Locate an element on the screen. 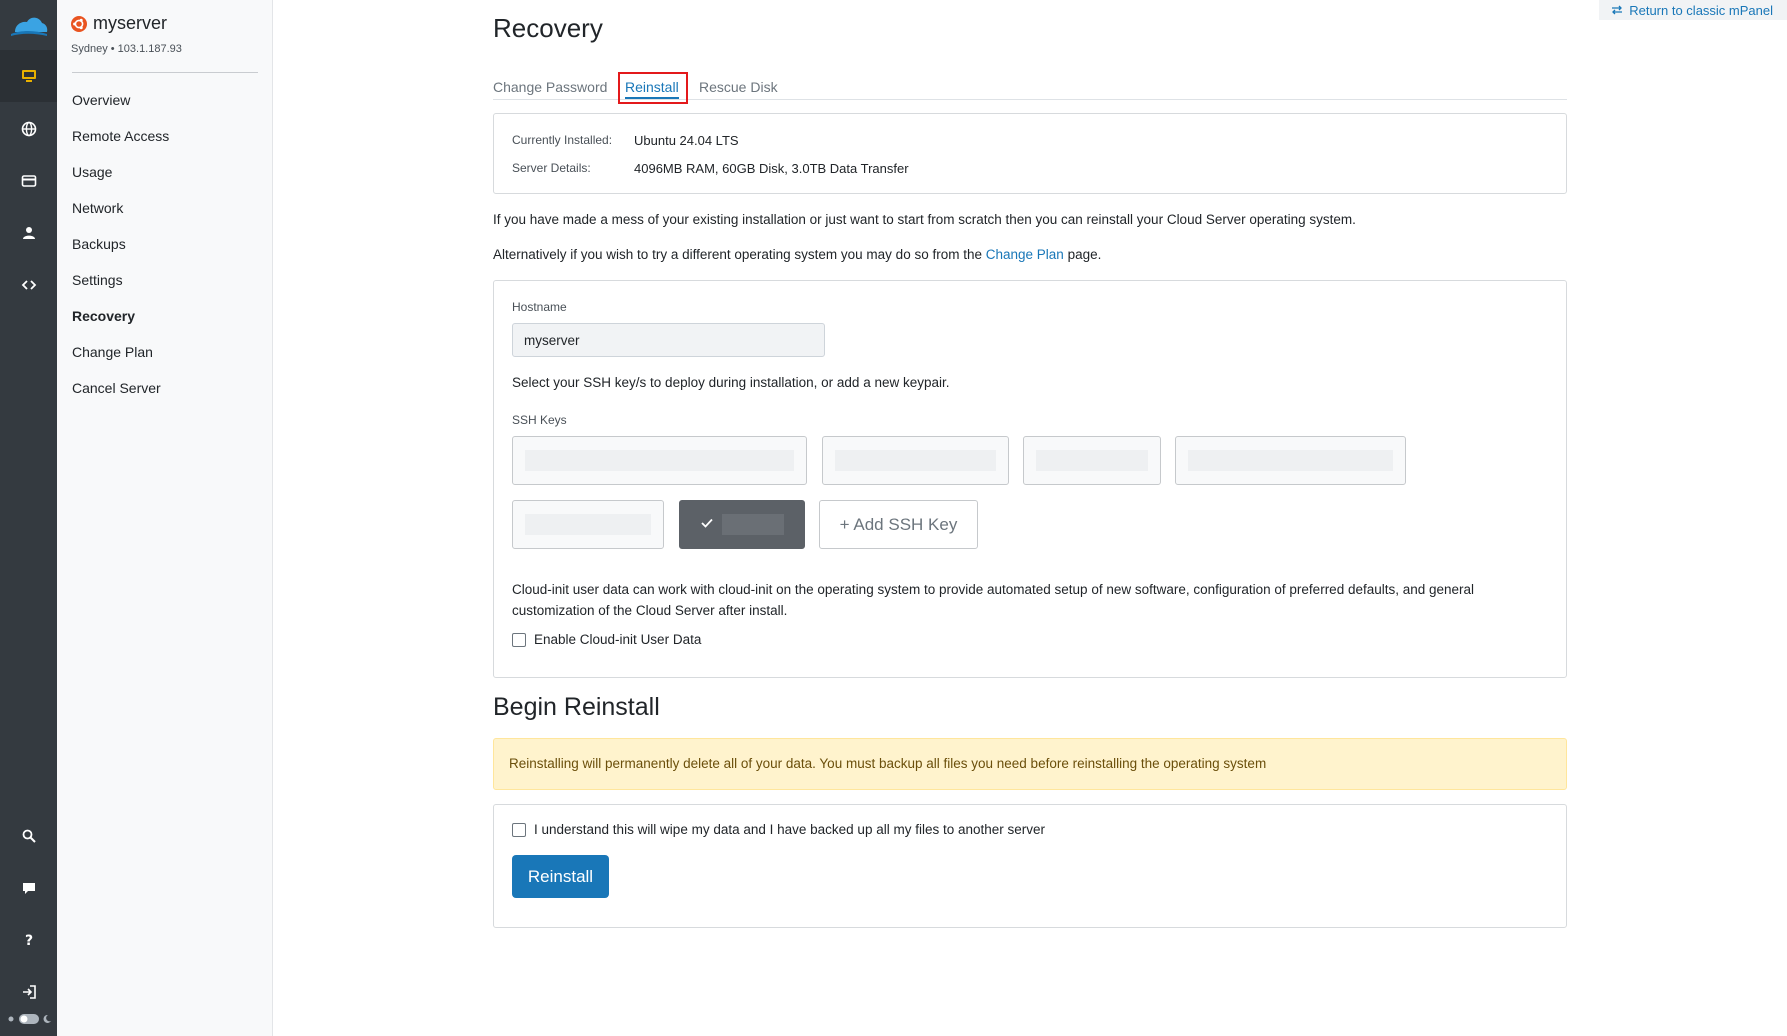 The width and height of the screenshot is (1787, 1036). account-nav-button is located at coordinates (28, 233).